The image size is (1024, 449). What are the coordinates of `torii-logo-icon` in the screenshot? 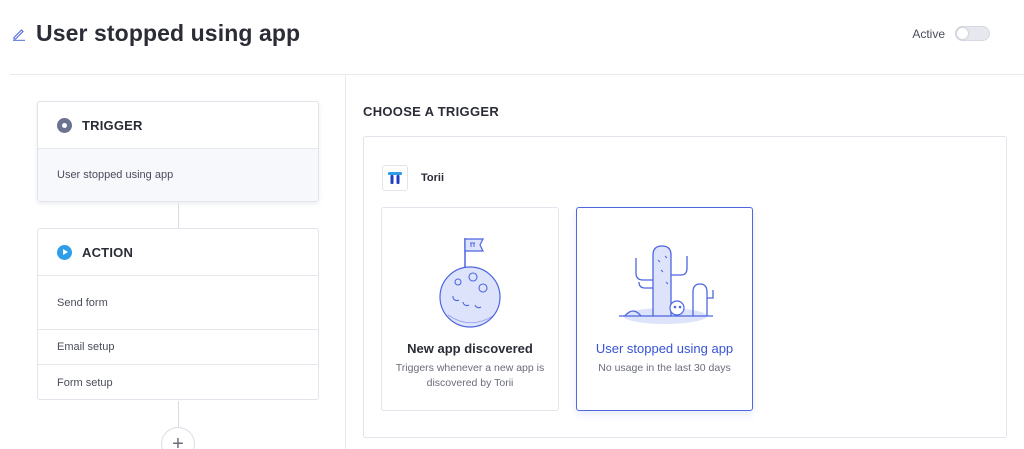 It's located at (395, 178).